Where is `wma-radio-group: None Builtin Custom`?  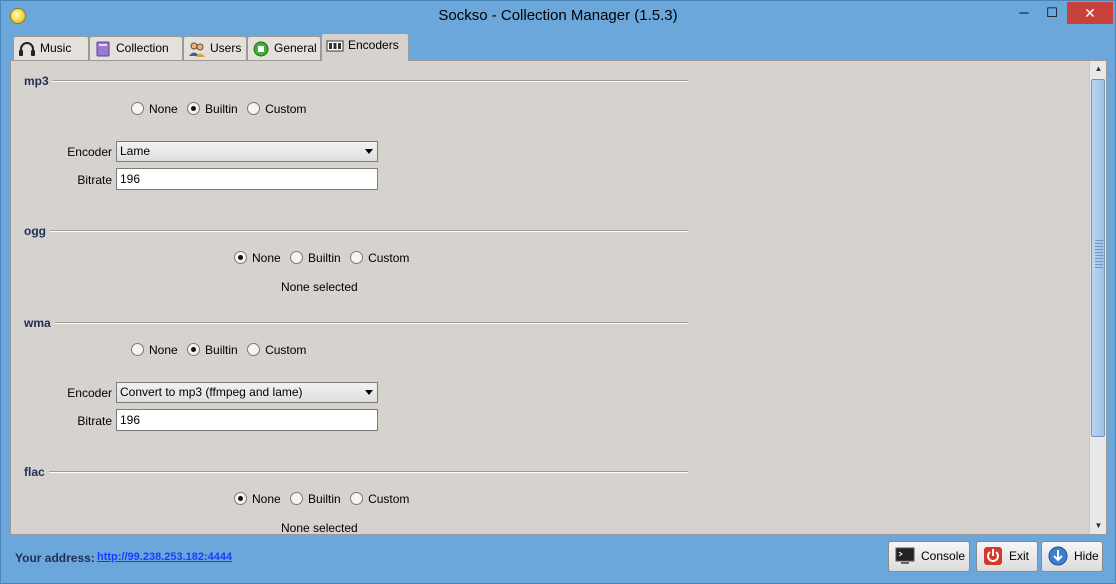 wma-radio-group: None Builtin Custom is located at coordinates (221, 350).